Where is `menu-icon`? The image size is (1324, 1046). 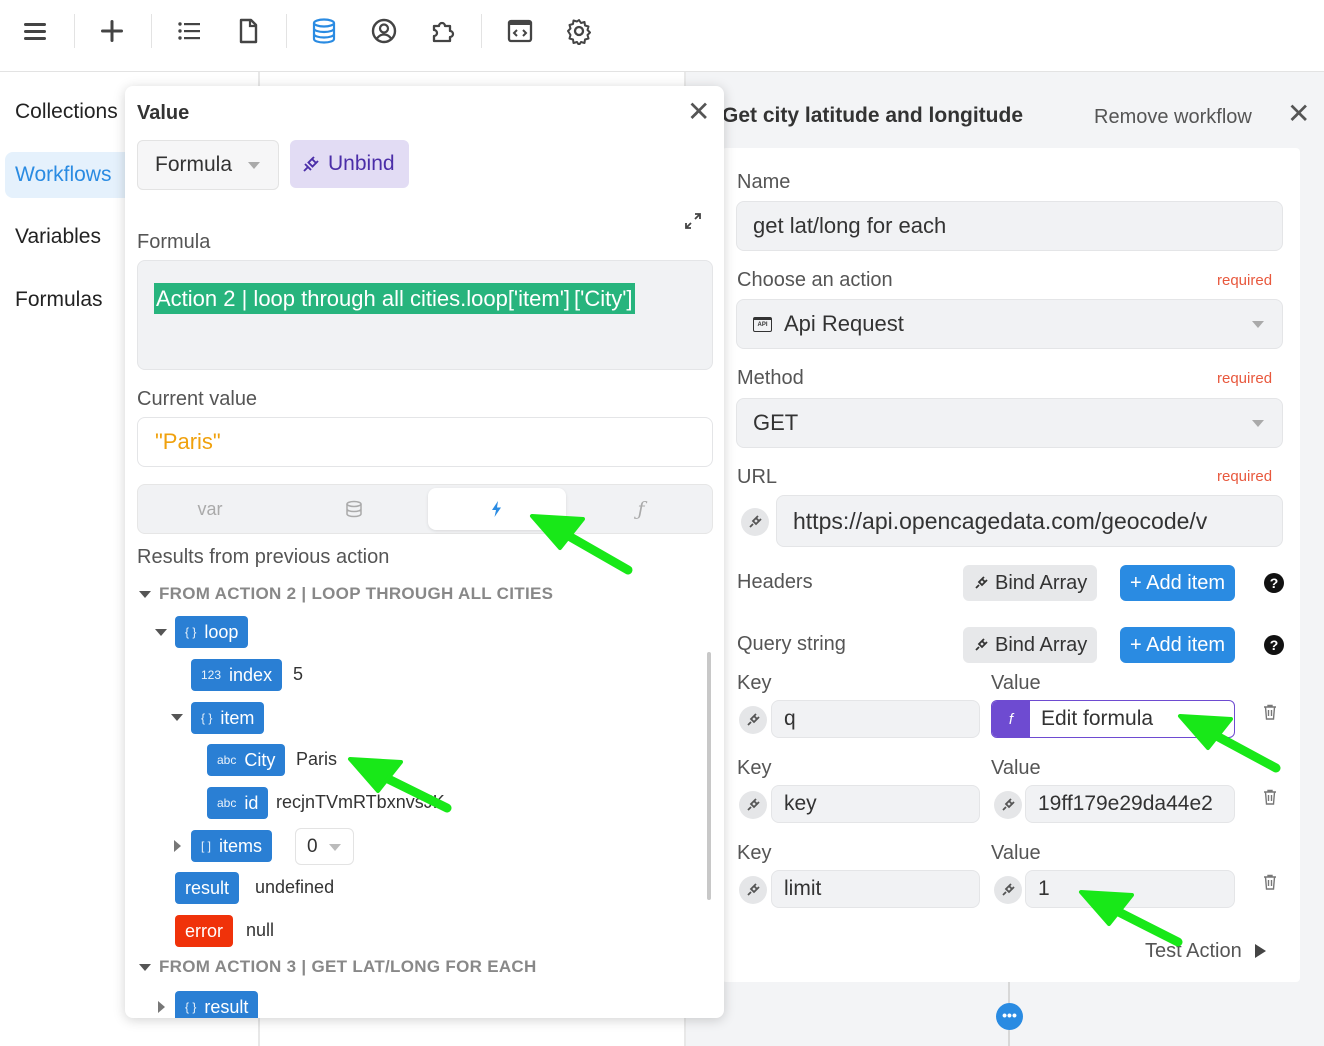
menu-icon is located at coordinates (35, 31).